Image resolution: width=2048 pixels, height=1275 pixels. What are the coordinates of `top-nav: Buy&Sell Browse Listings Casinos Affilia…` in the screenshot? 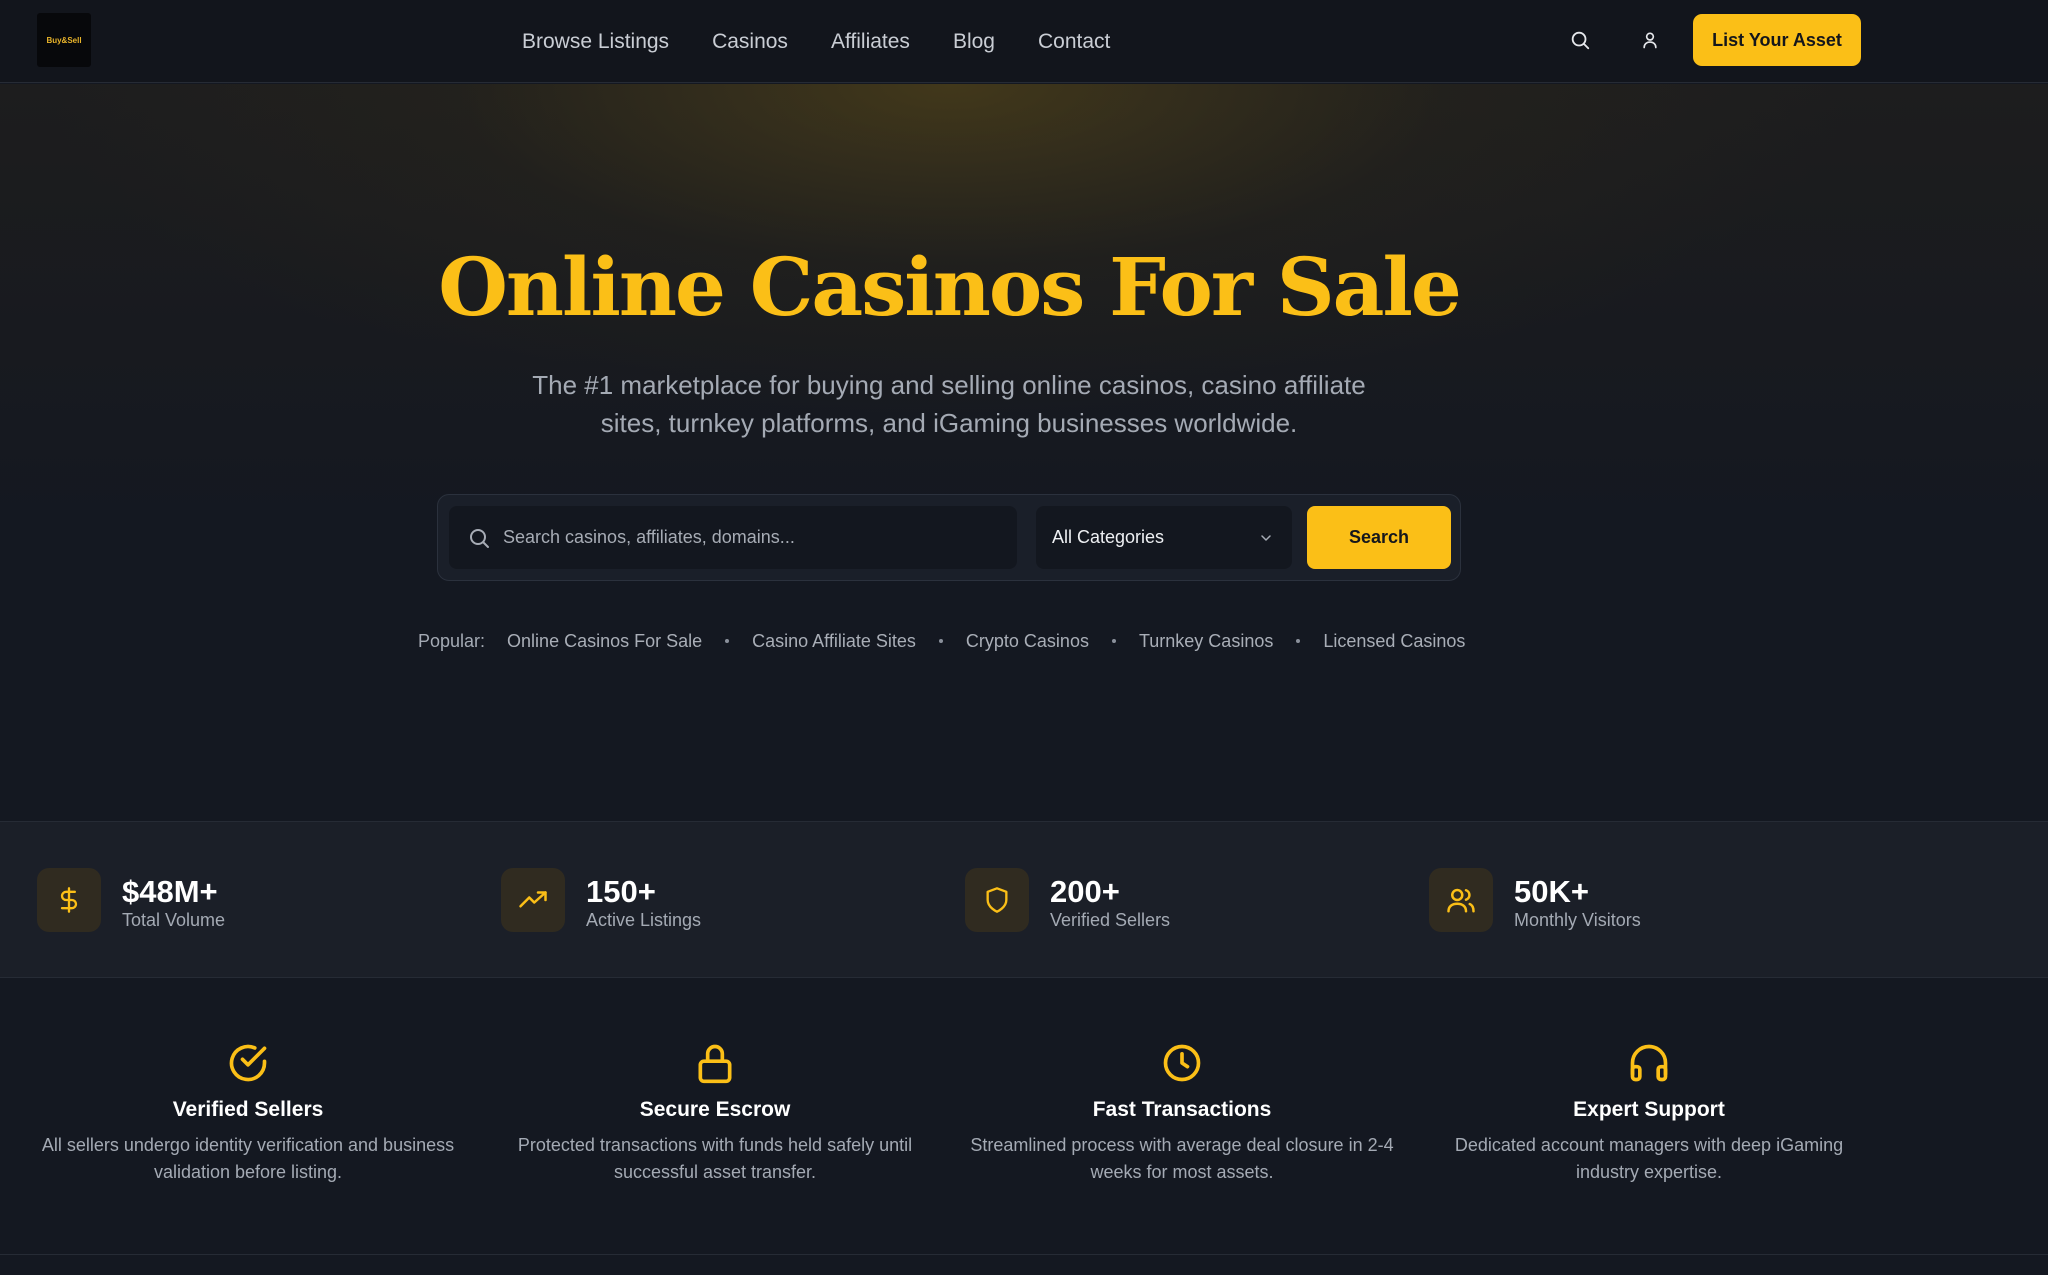 It's located at (1024, 41).